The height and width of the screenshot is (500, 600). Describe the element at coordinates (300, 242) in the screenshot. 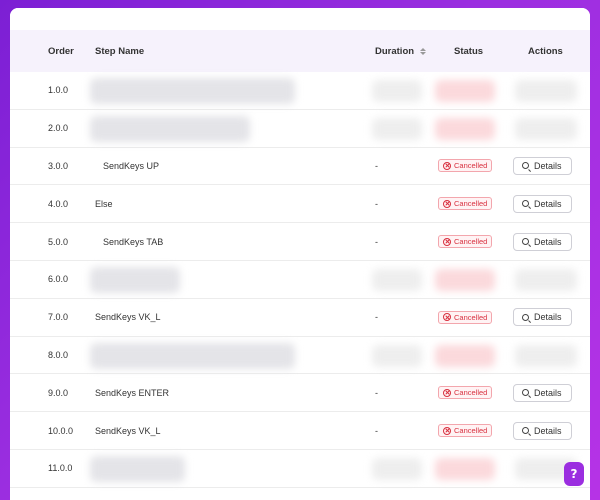

I see `table-row: 5.0.0 SendKeys TAB - Cancelled Details` at that location.